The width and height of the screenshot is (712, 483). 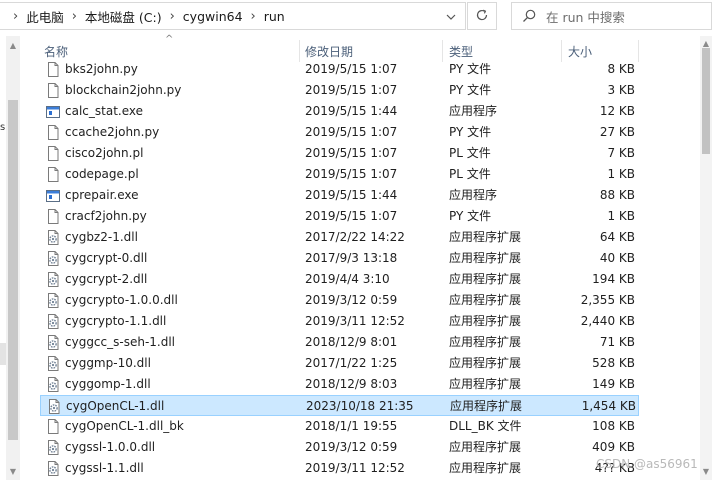 What do you see at coordinates (351, 384) in the screenshot?
I see `file-modified-date: 2018/12/9 8:03` at bounding box center [351, 384].